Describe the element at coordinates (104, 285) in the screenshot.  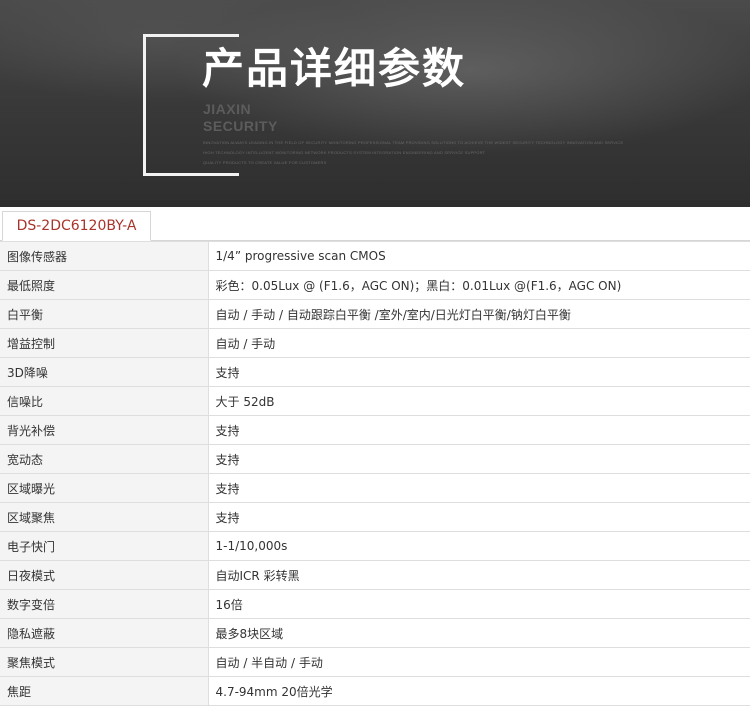
I see `spec-label: 最低照度` at that location.